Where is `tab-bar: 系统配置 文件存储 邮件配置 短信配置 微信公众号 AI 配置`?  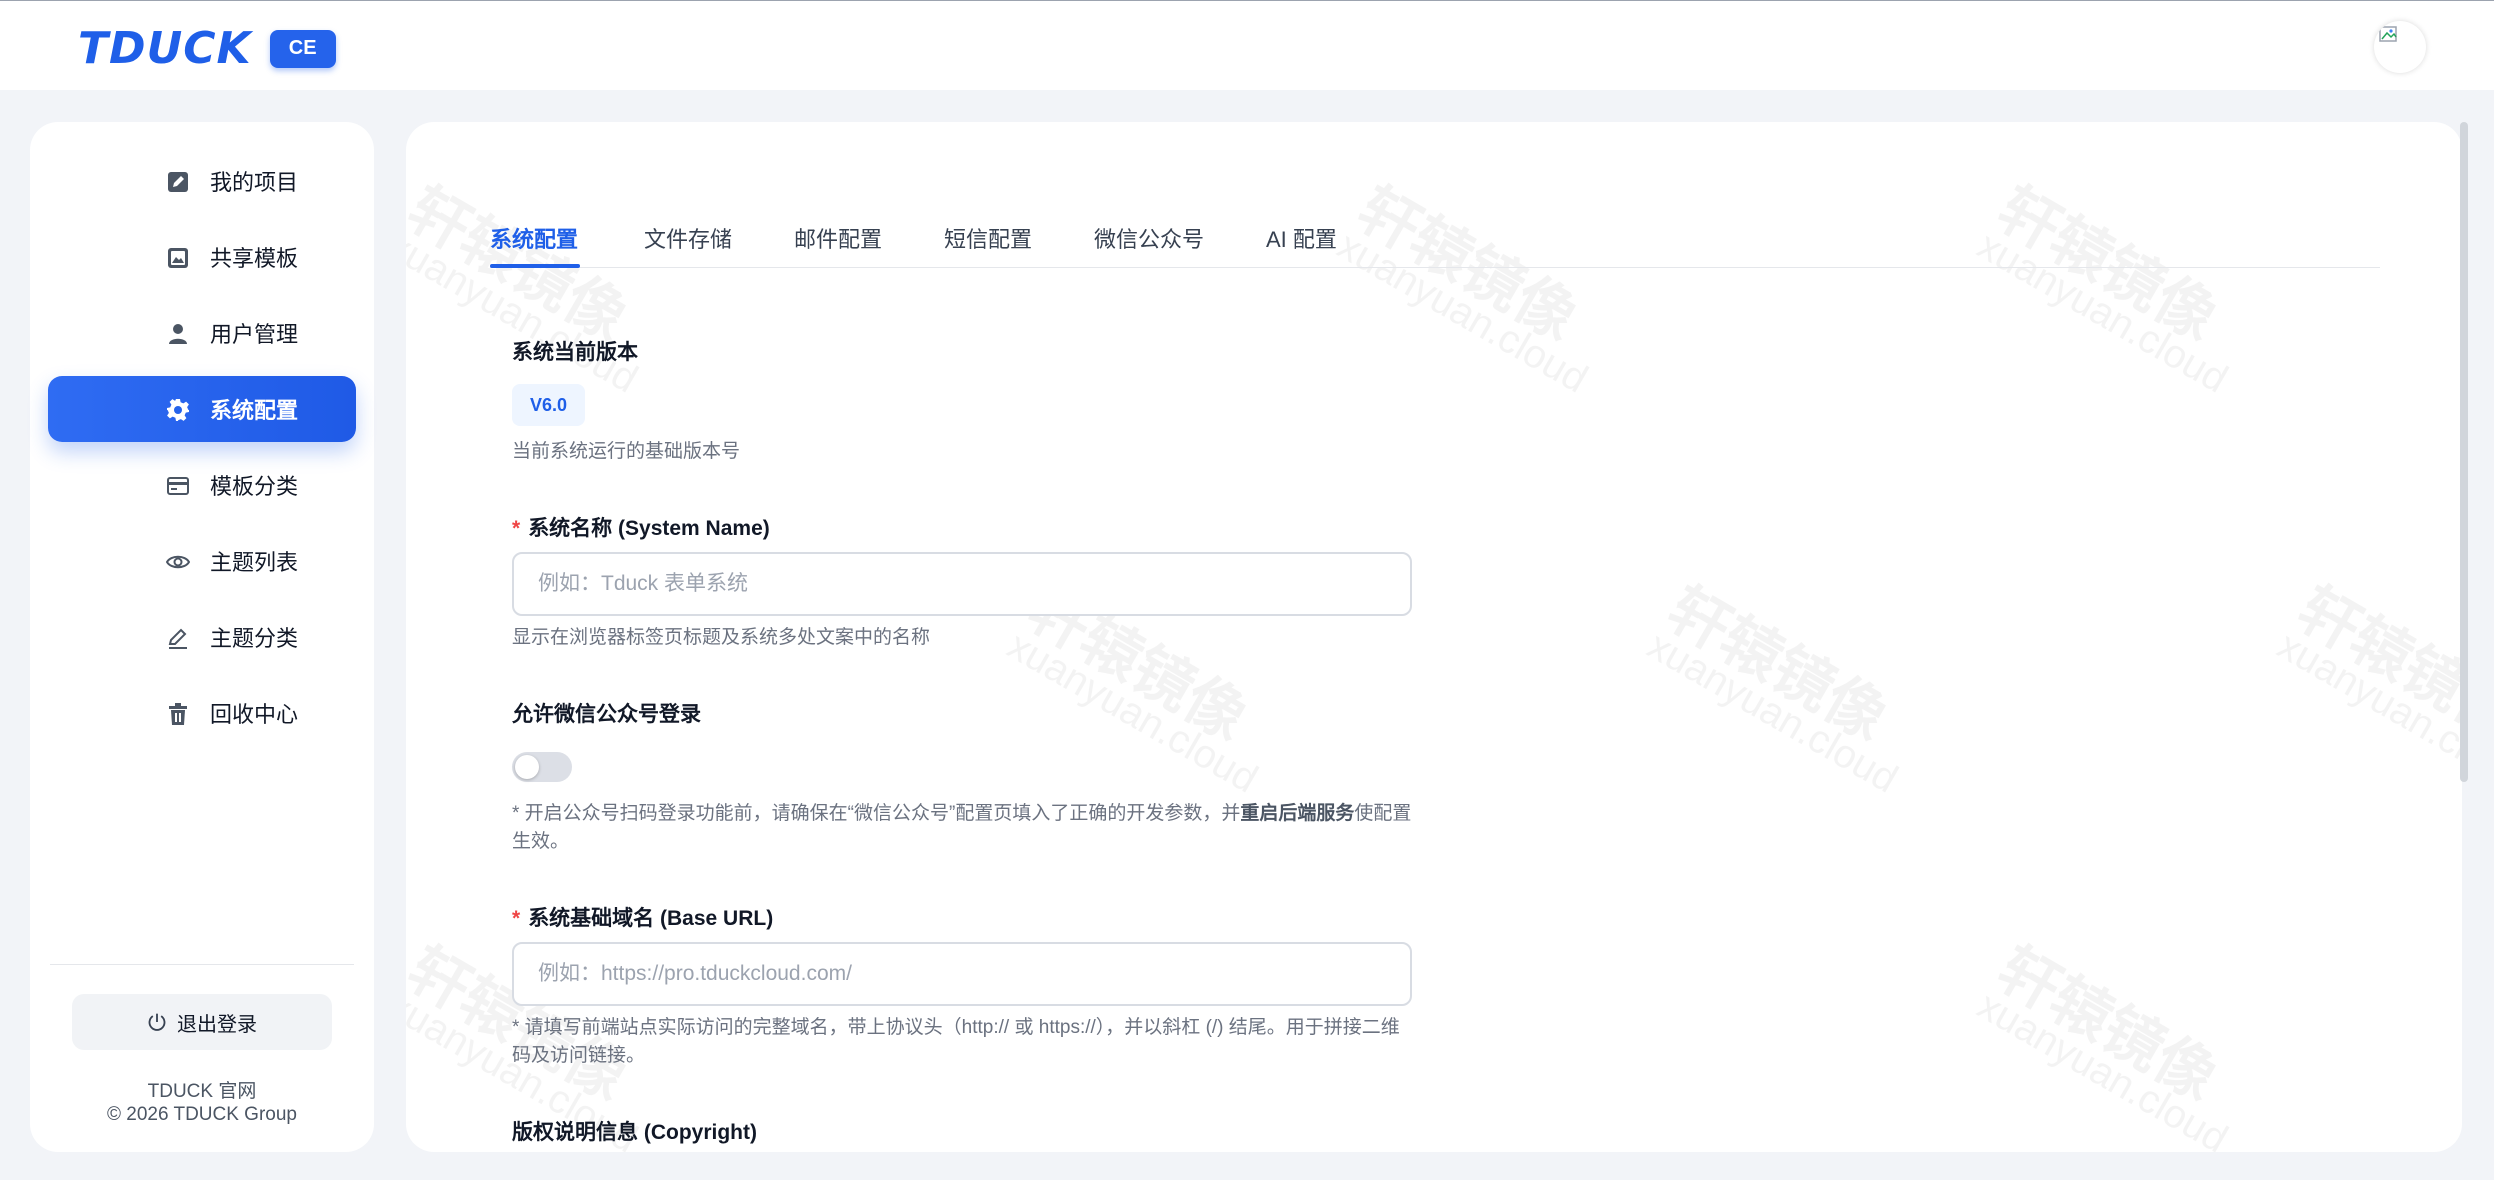
tab-bar: 系统配置 文件存储 邮件配置 短信配置 微信公众号 AI 配置 is located at coordinates (1435, 240).